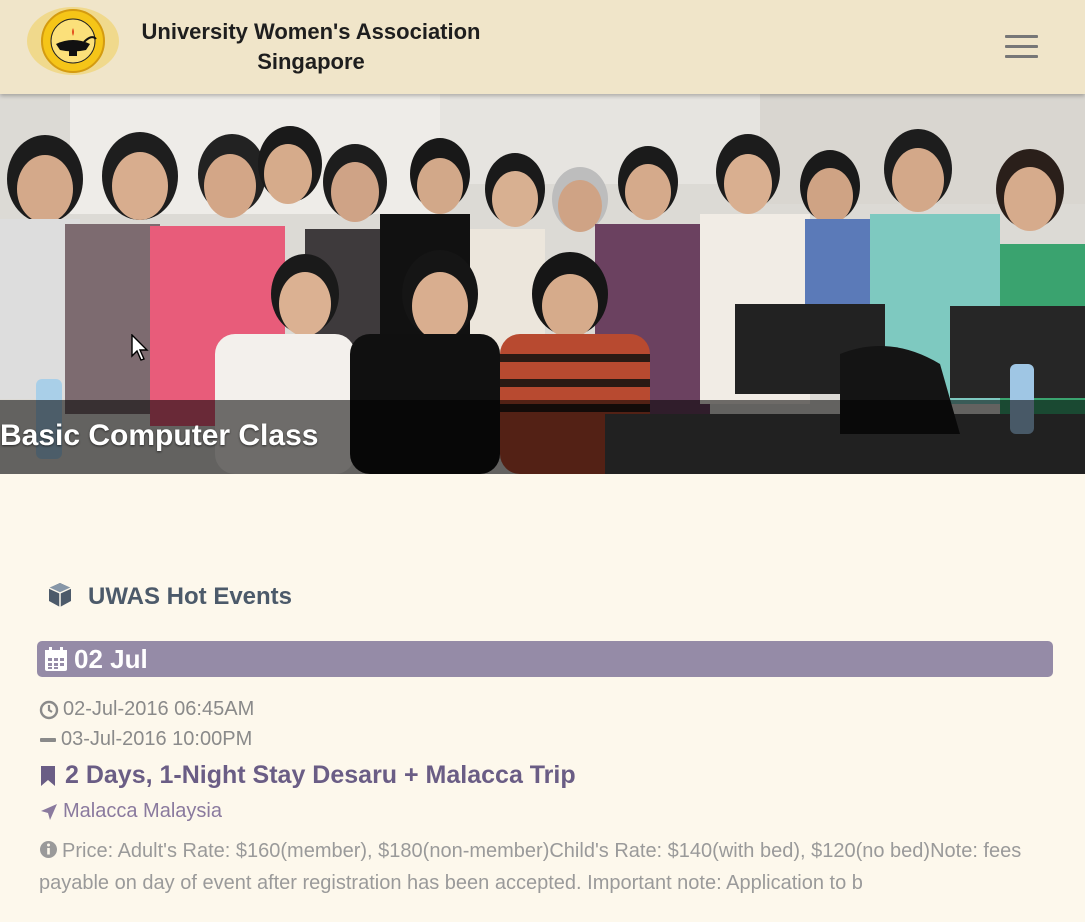 The image size is (1085, 922). I want to click on event-start-time: 02-Jul-2016 06:45AM, so click(146, 709).